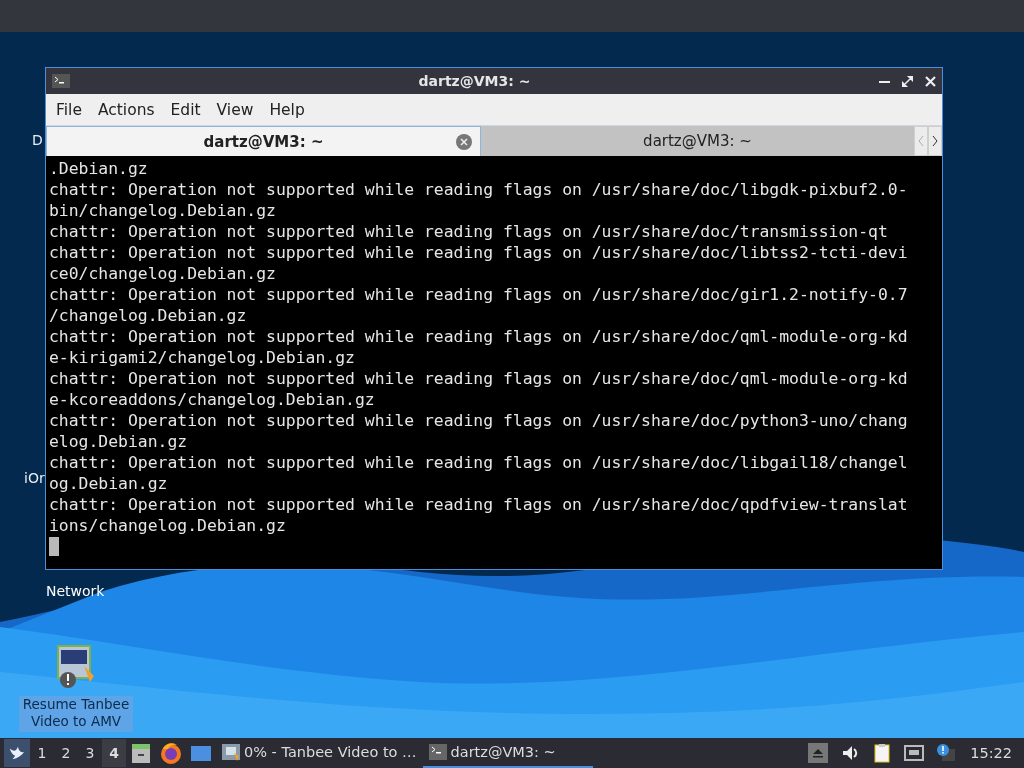 Image resolution: width=1024 pixels, height=768 pixels. What do you see at coordinates (76, 667) in the screenshot?
I see `app-icon` at bounding box center [76, 667].